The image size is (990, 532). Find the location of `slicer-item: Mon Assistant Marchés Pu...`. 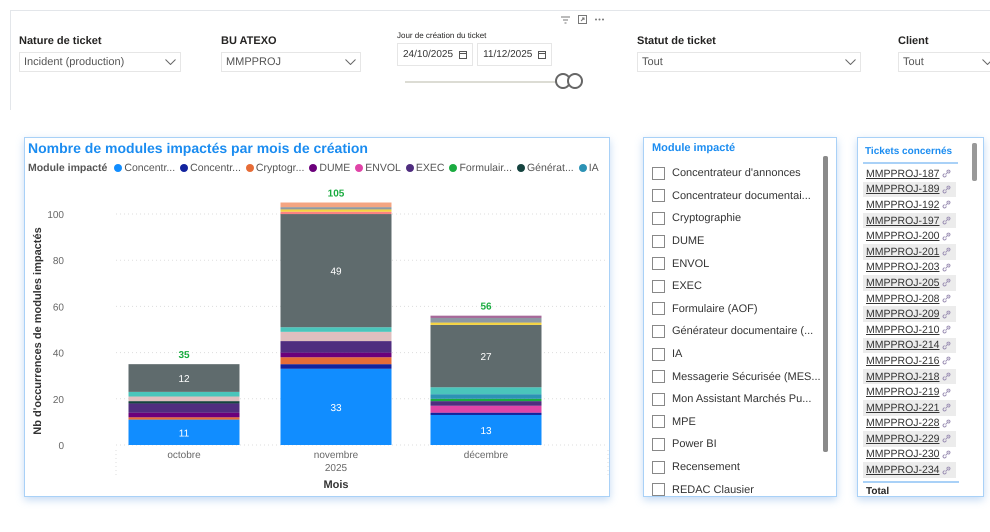

slicer-item: Mon Assistant Marchés Pu... is located at coordinates (737, 399).